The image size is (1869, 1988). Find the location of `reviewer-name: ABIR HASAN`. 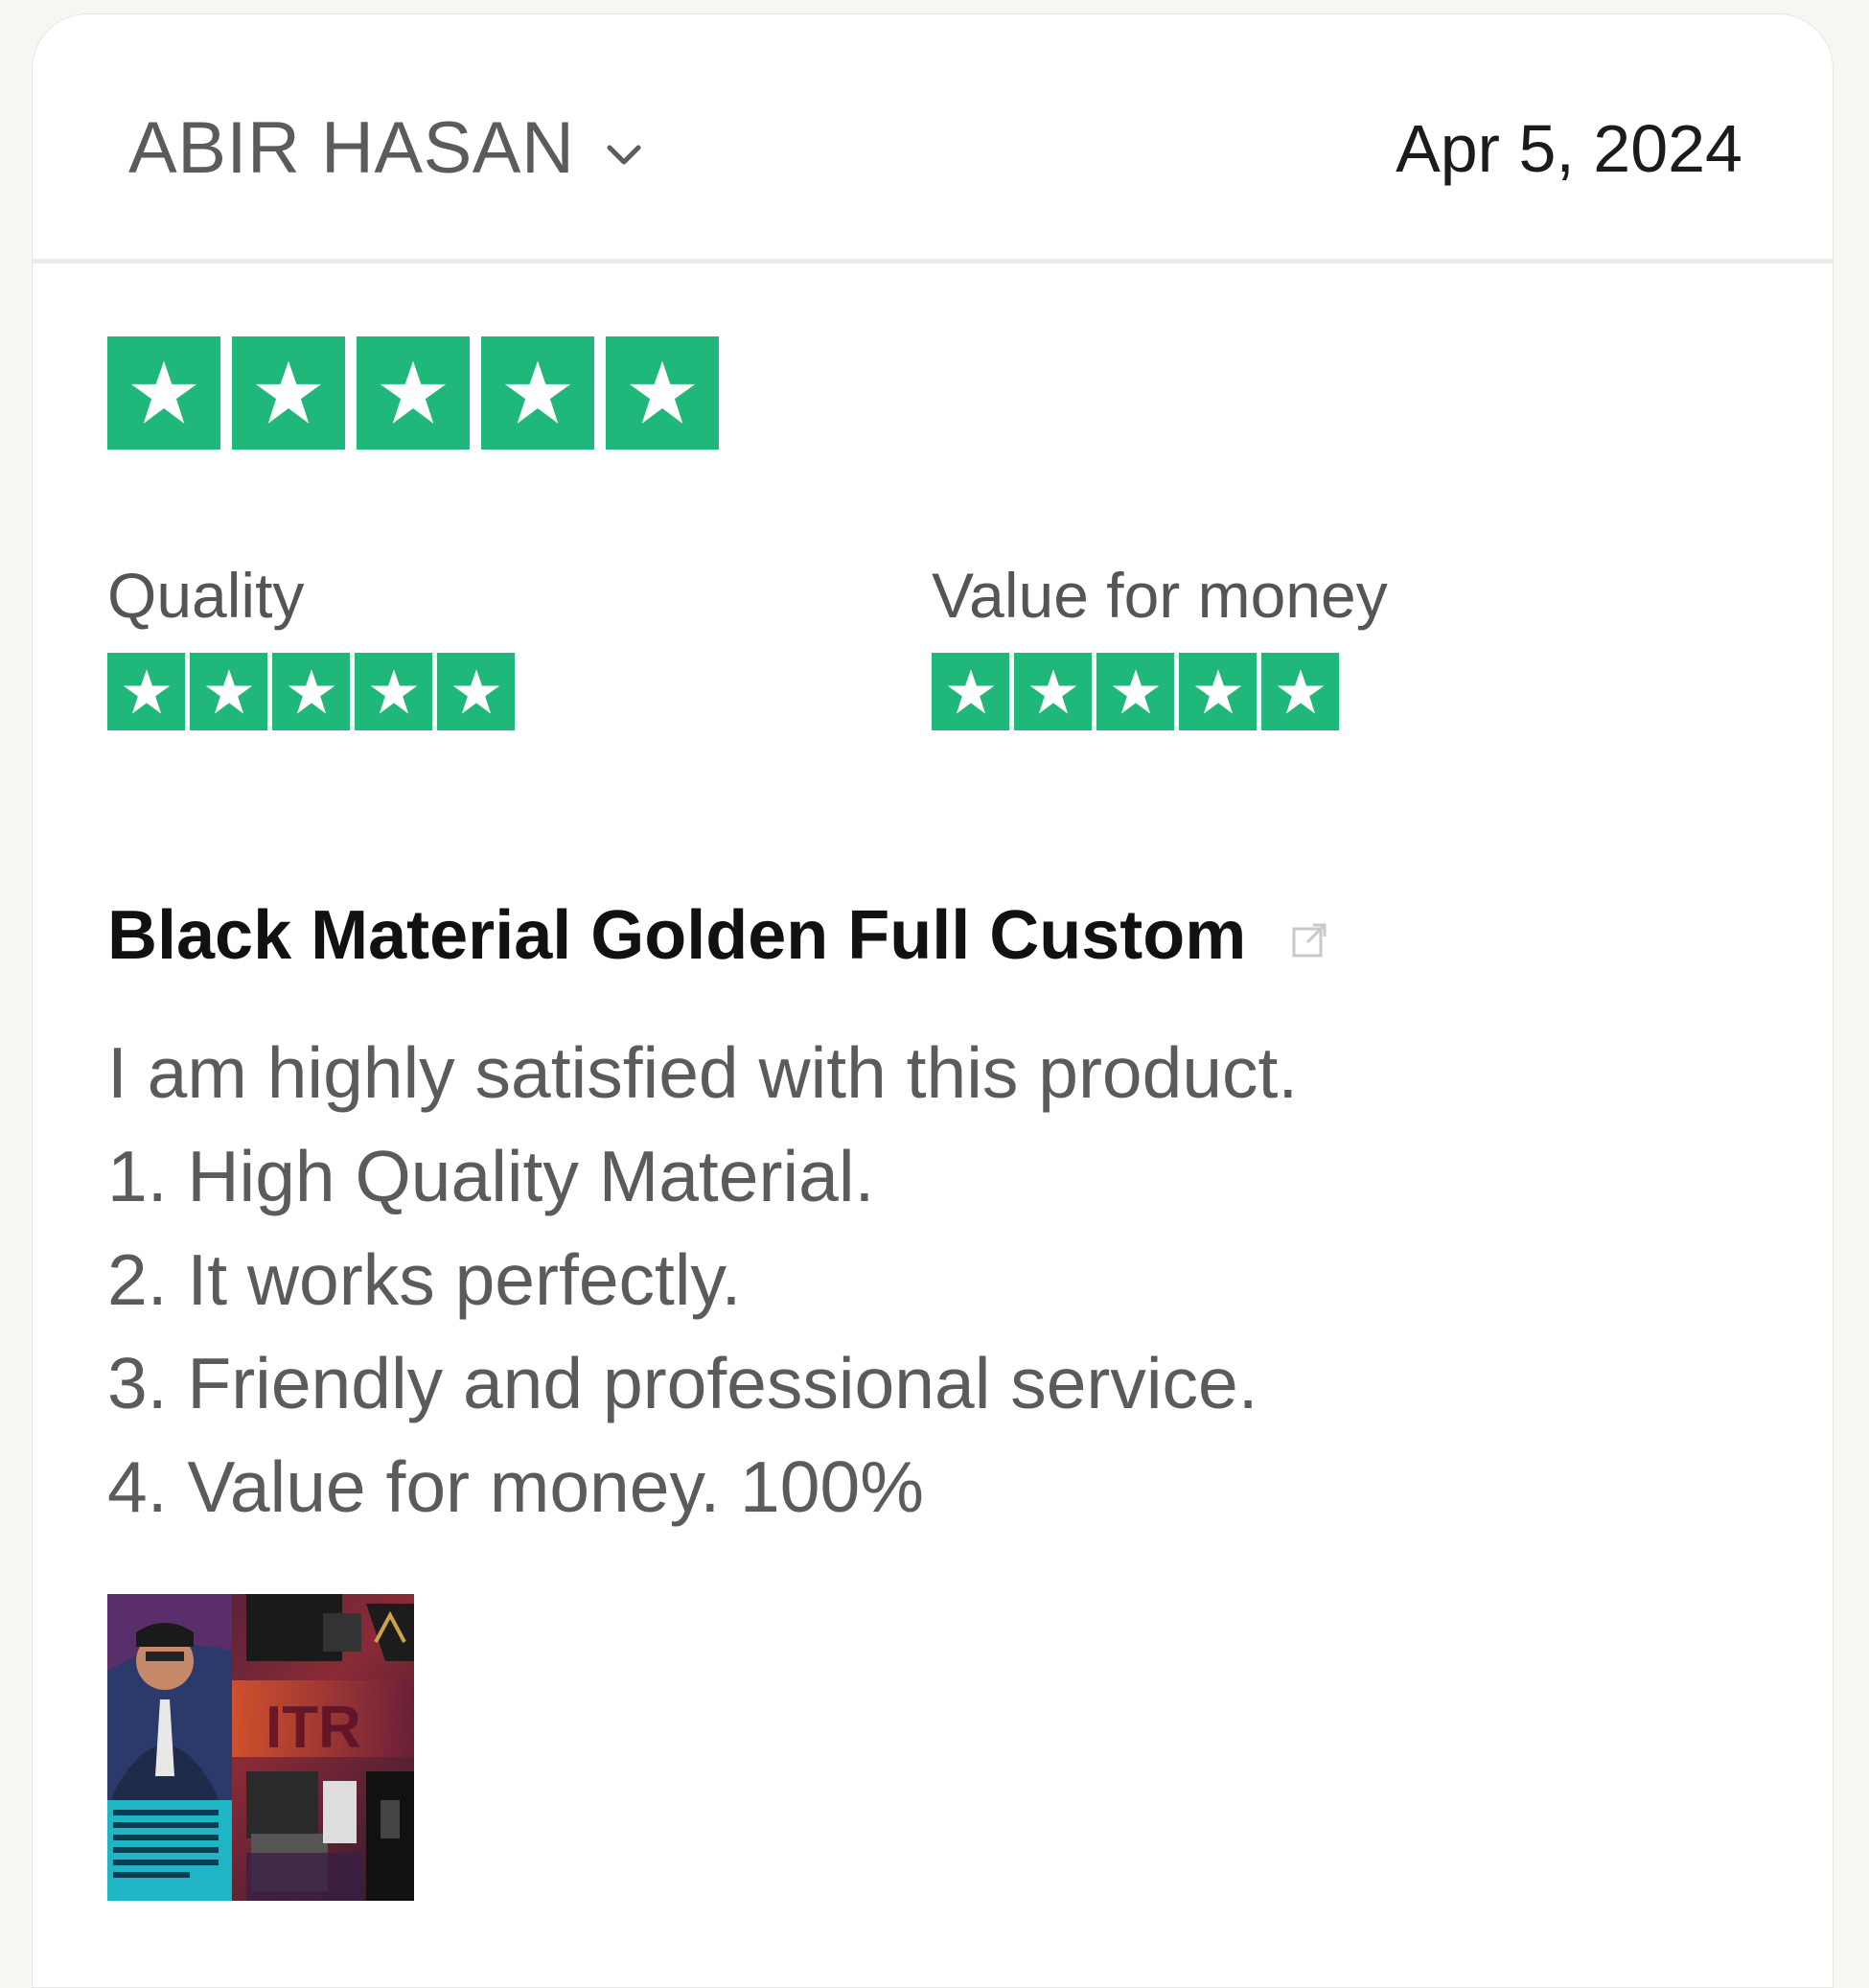

reviewer-name: ABIR HASAN is located at coordinates (351, 148).